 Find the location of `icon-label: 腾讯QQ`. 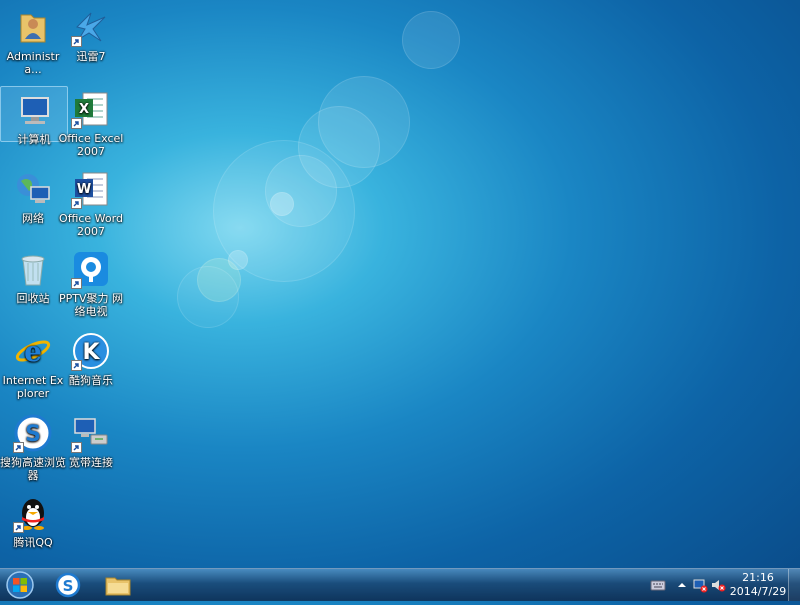

icon-label: 腾讯QQ is located at coordinates (33, 542).